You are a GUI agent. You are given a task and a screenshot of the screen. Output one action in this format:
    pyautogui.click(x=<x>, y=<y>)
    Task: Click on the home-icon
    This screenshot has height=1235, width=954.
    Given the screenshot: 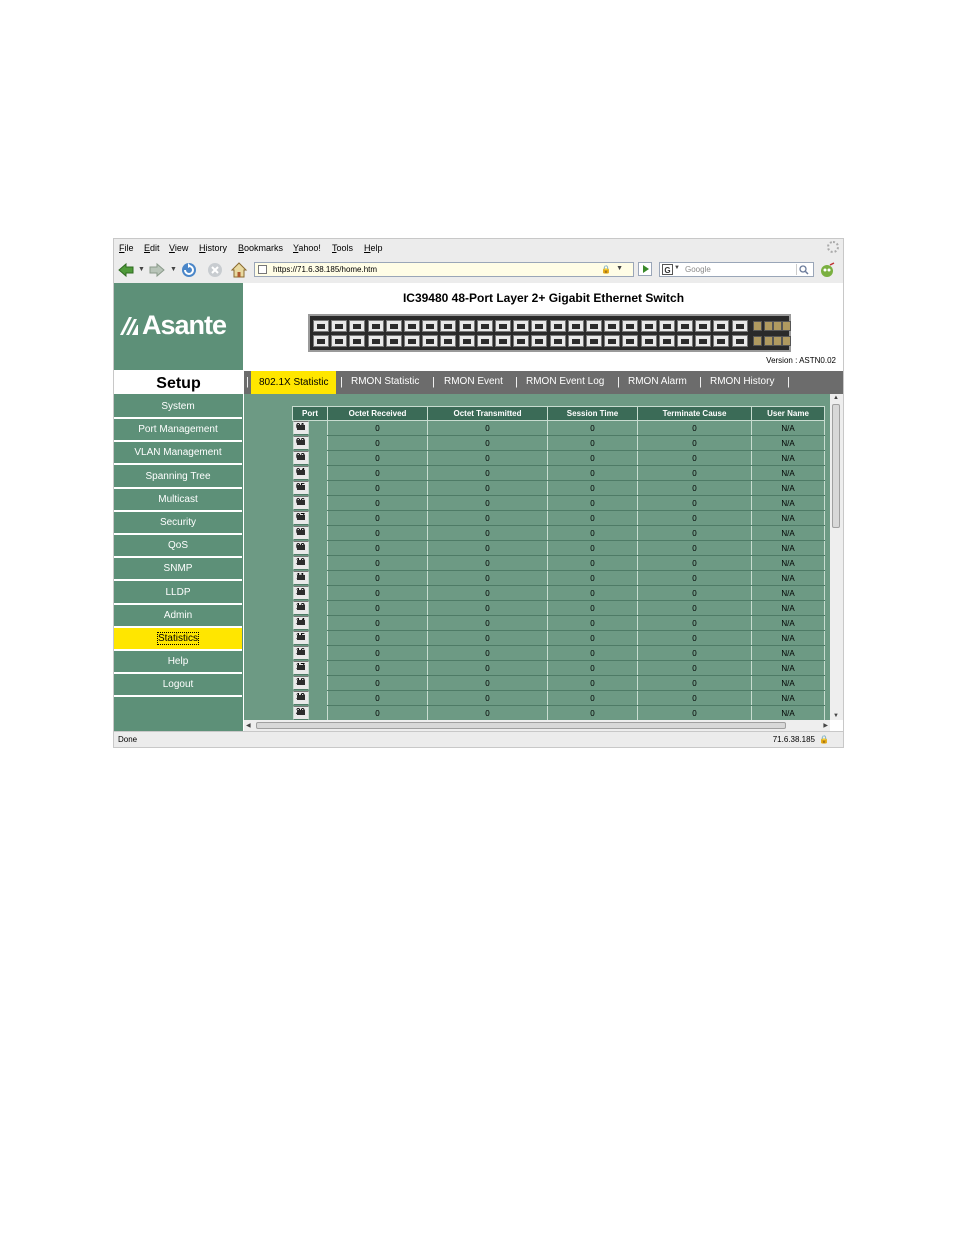 What is the action you would take?
    pyautogui.click(x=239, y=270)
    